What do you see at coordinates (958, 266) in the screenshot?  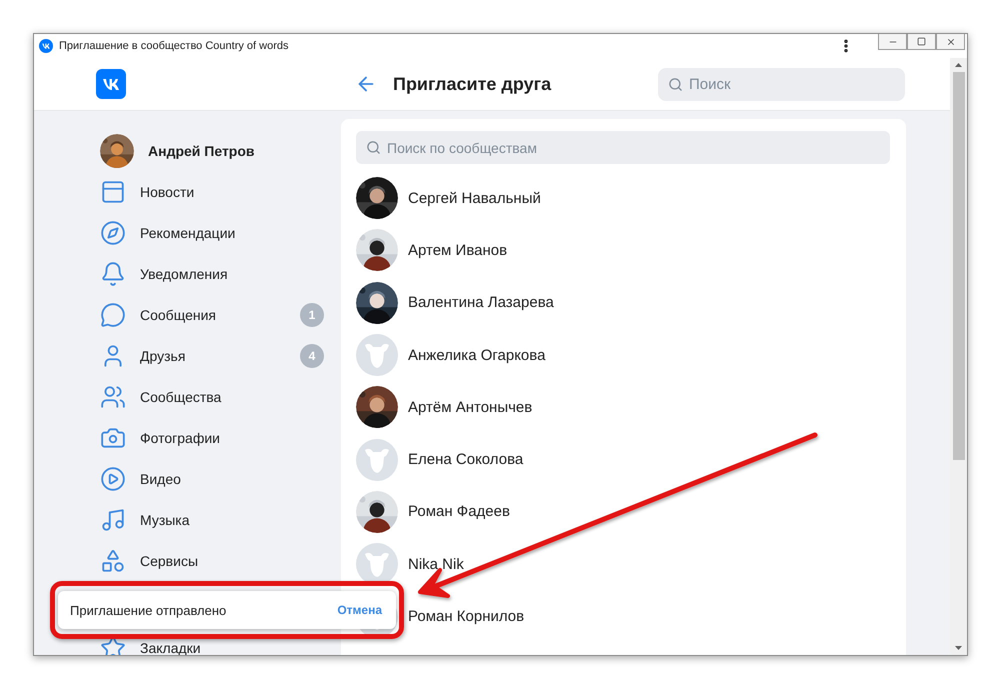 I see `scroll-thumb` at bounding box center [958, 266].